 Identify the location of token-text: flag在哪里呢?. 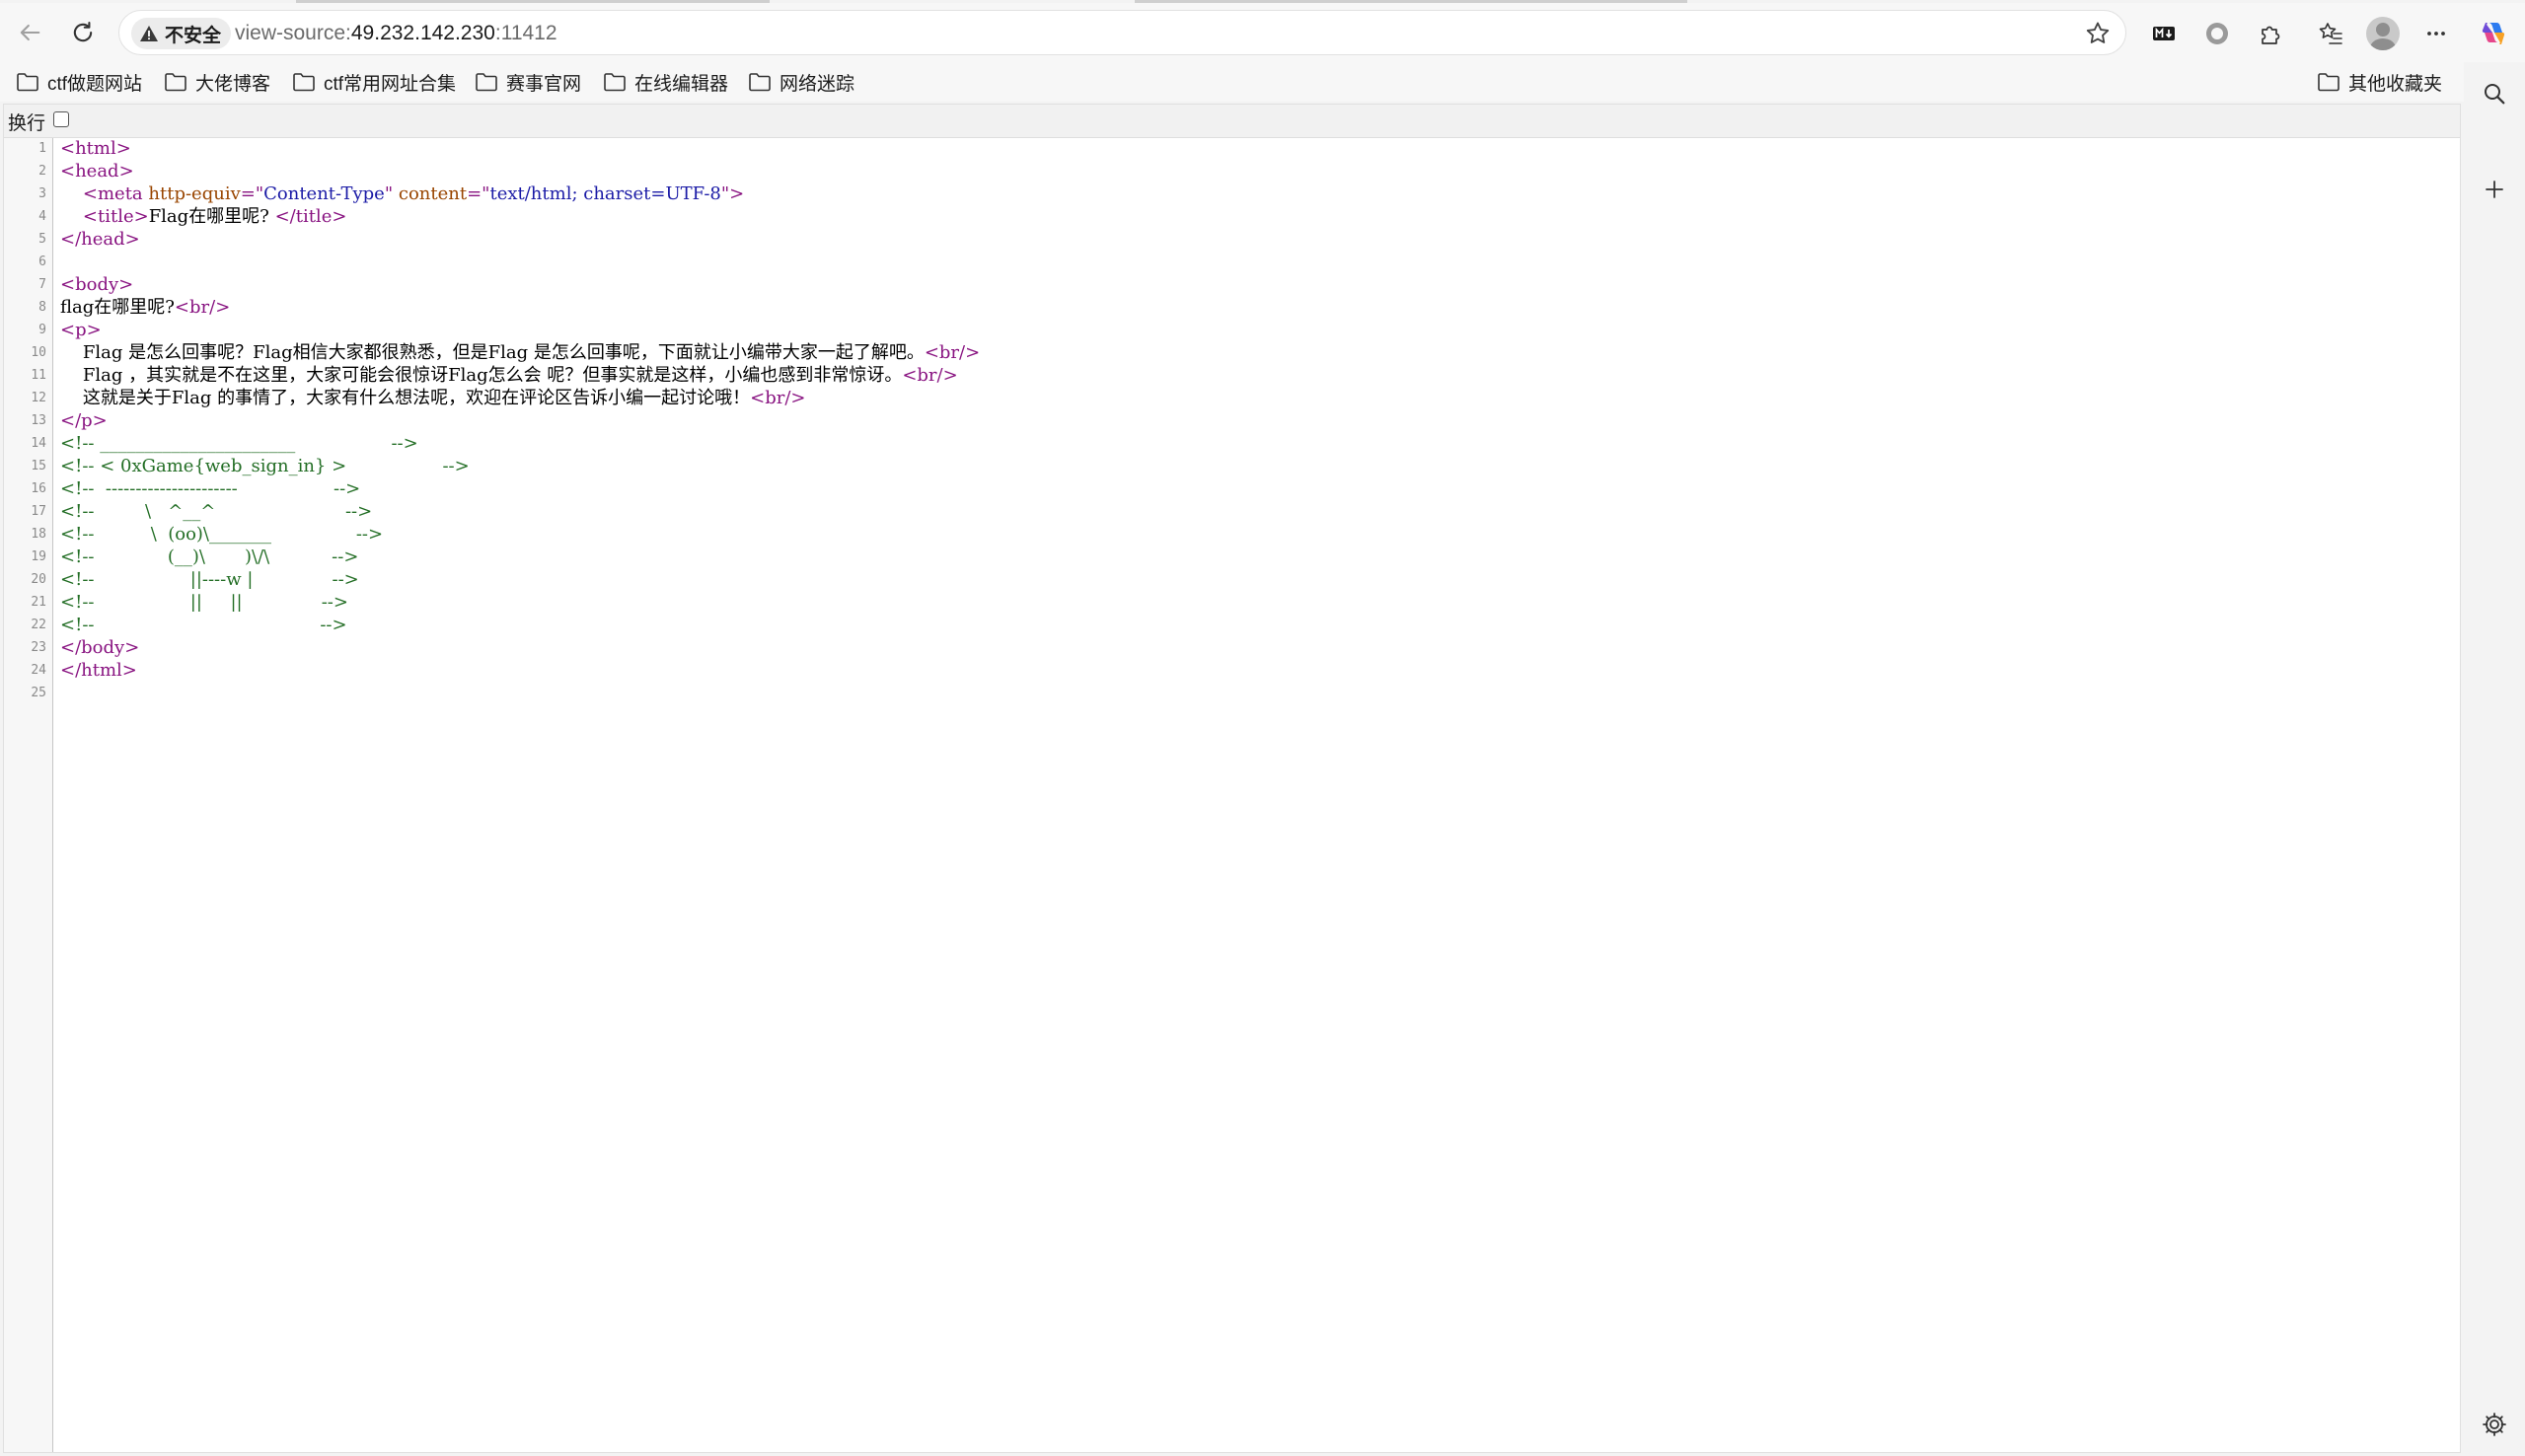
(117, 307).